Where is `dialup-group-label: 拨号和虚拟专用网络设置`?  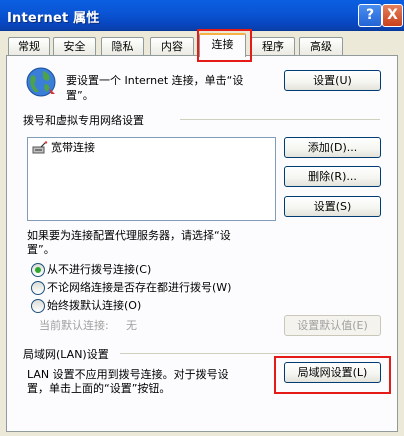 dialup-group-label: 拨号和虚拟专用网络设置 is located at coordinates (85, 120).